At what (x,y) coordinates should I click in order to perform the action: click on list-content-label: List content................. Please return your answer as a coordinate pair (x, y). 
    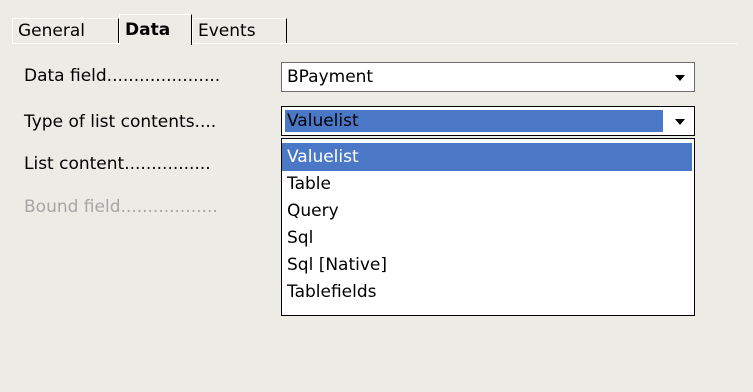
    Looking at the image, I should click on (117, 164).